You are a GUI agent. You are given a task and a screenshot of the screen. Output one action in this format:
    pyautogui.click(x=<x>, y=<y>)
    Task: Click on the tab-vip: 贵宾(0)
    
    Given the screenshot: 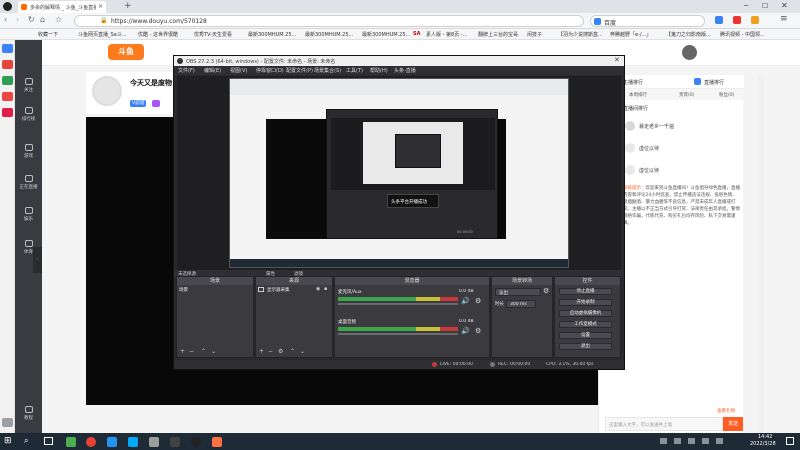 What is the action you would take?
    pyautogui.click(x=686, y=95)
    